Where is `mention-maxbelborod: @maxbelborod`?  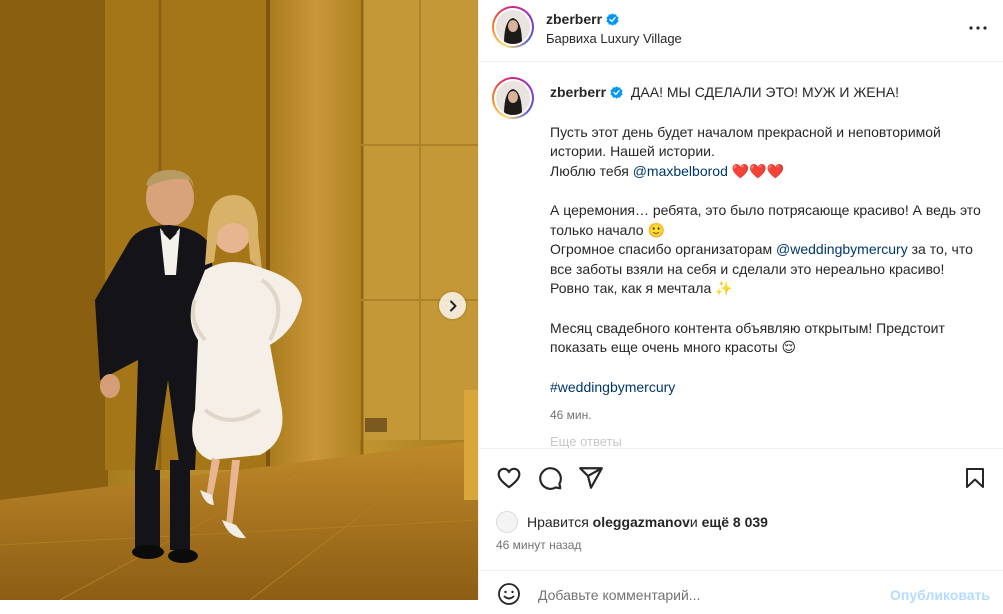
mention-maxbelborod: @maxbelborod is located at coordinates (680, 171).